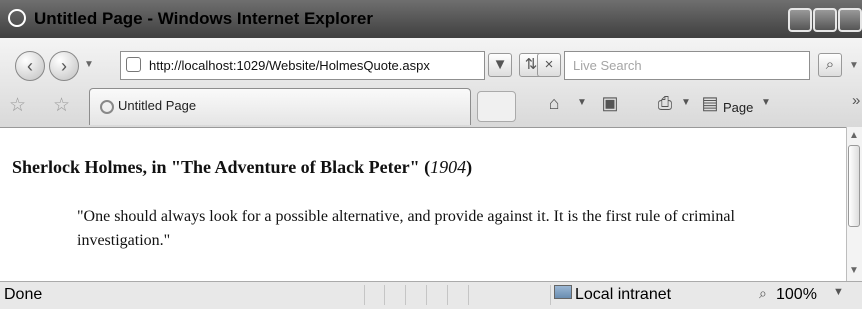 This screenshot has height=309, width=862. Describe the element at coordinates (710, 103) in the screenshot. I see `page-icon: ▤` at that location.